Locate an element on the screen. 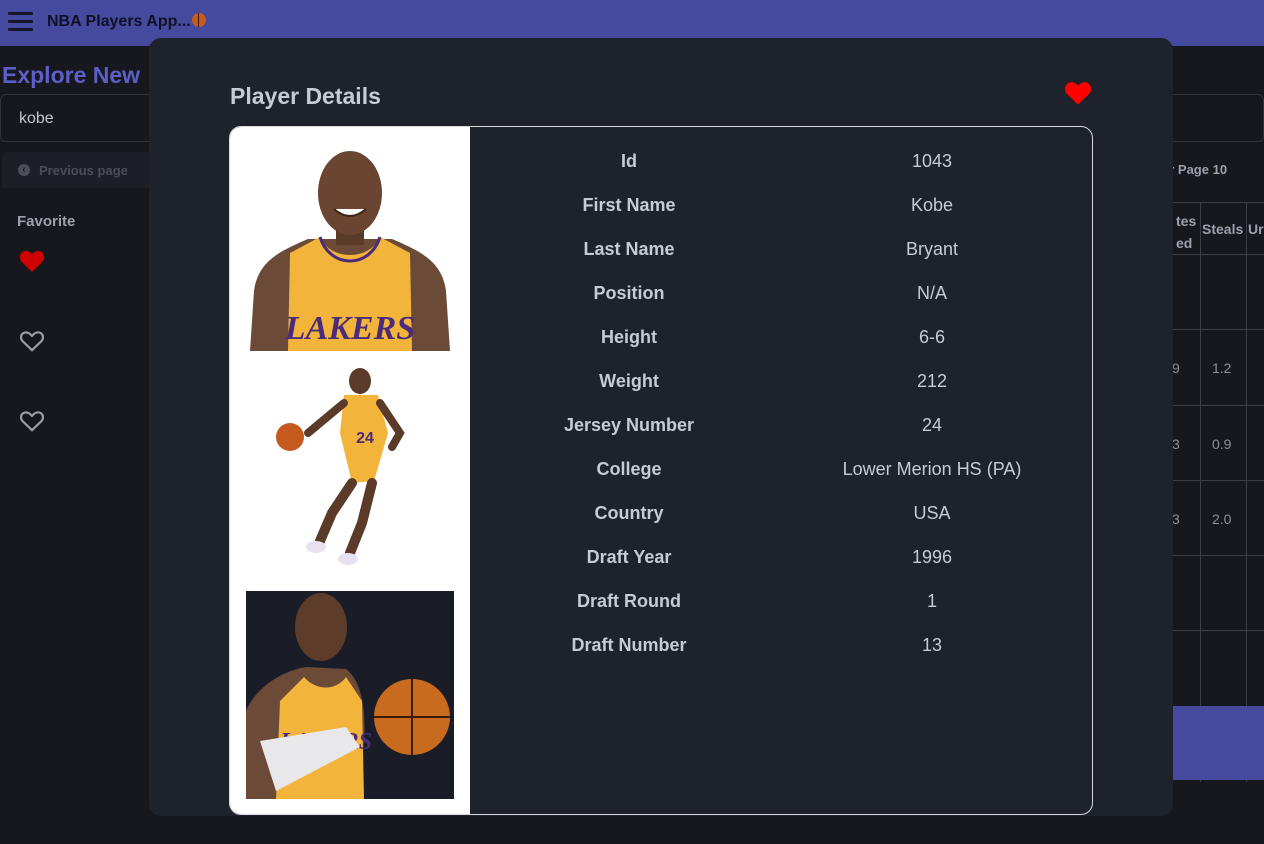  info-row-college: College Lower Merion HS (PA) is located at coordinates (781, 469).